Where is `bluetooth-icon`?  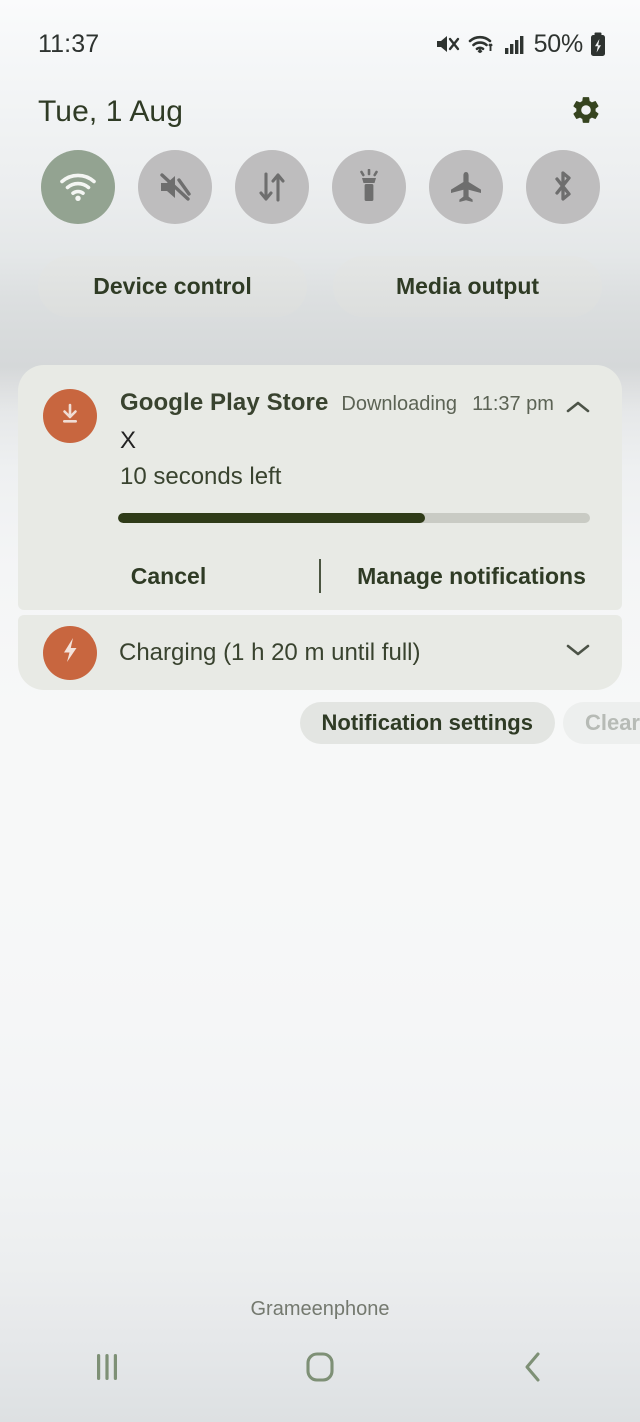
bluetooth-icon is located at coordinates (563, 187).